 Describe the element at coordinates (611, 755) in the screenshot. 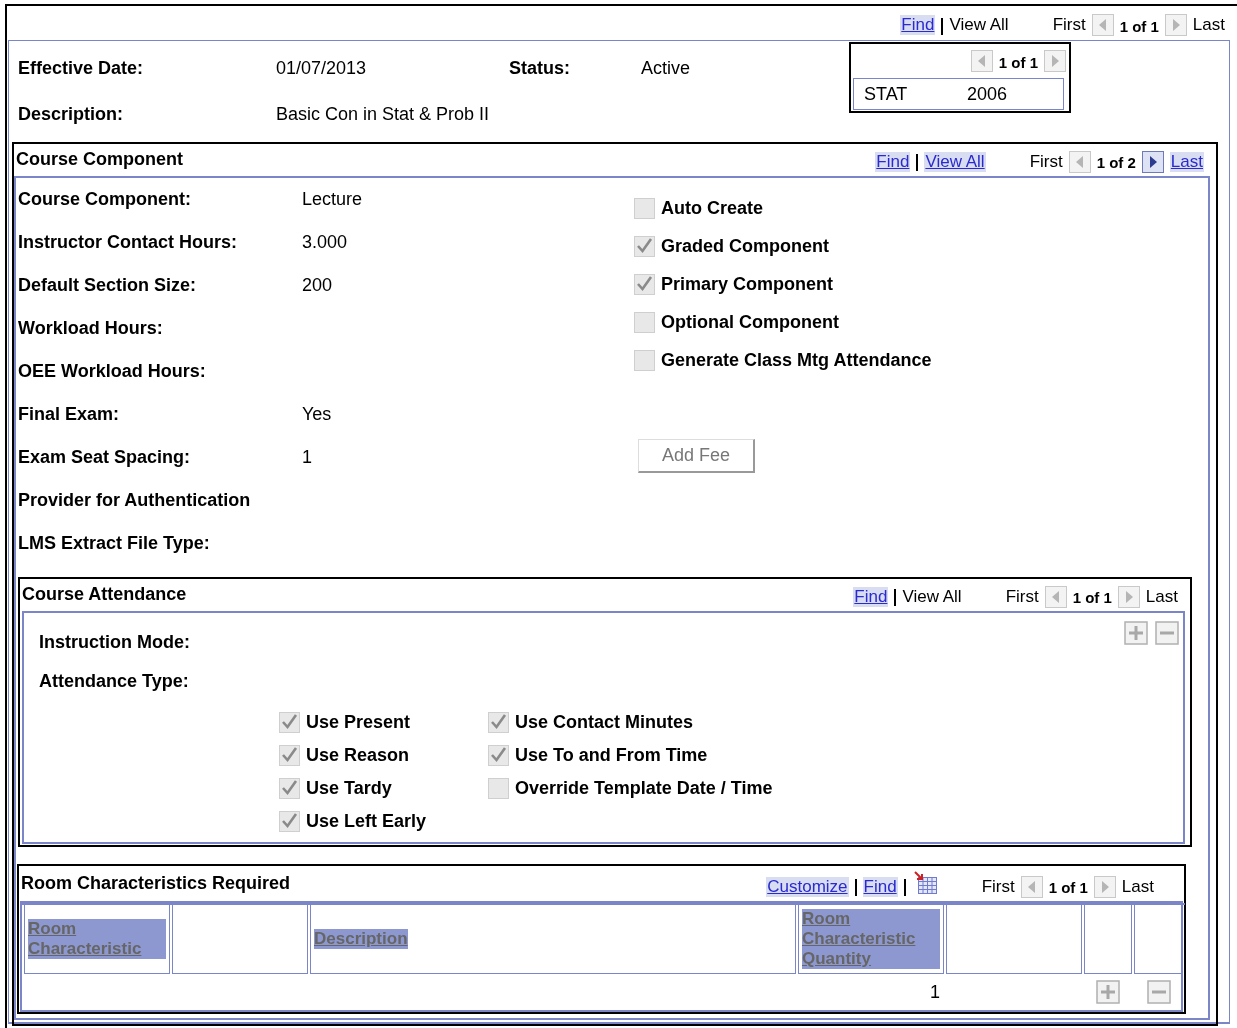

I see `checkbox-label: Use To and From Time` at that location.